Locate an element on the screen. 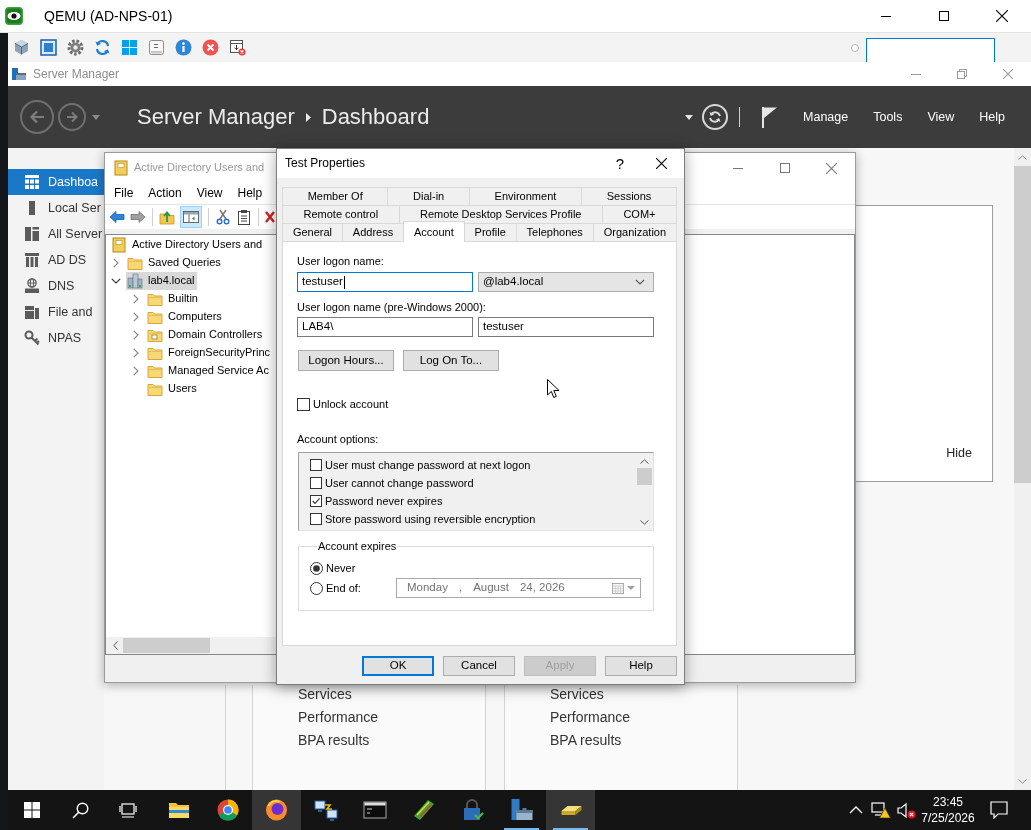 This screenshot has height=830, width=1031. delete-cross-icon is located at coordinates (270, 217).